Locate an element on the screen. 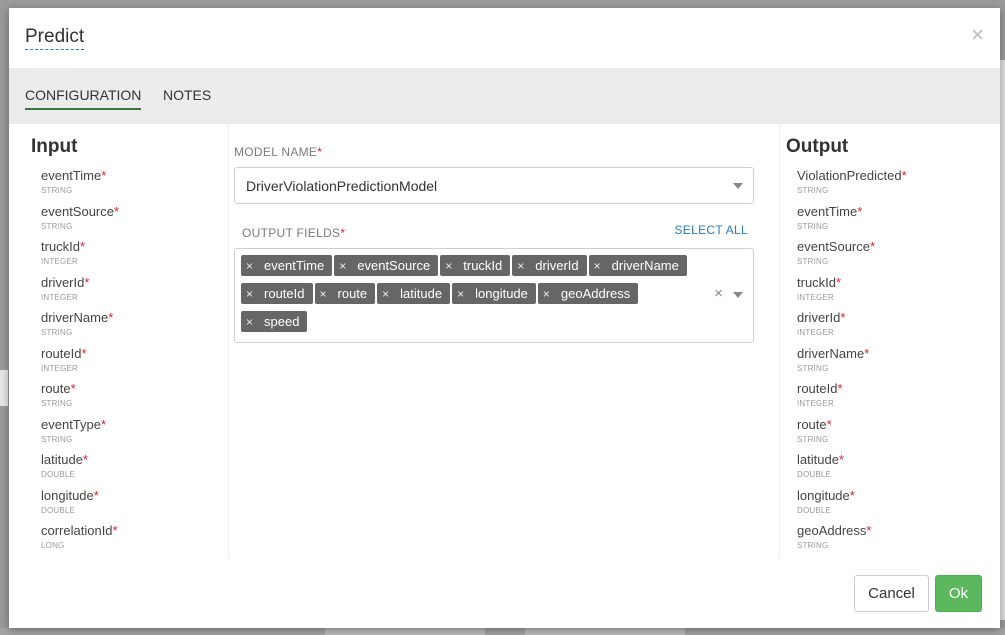 This screenshot has height=635, width=1005. clear-icon: × is located at coordinates (718, 293).